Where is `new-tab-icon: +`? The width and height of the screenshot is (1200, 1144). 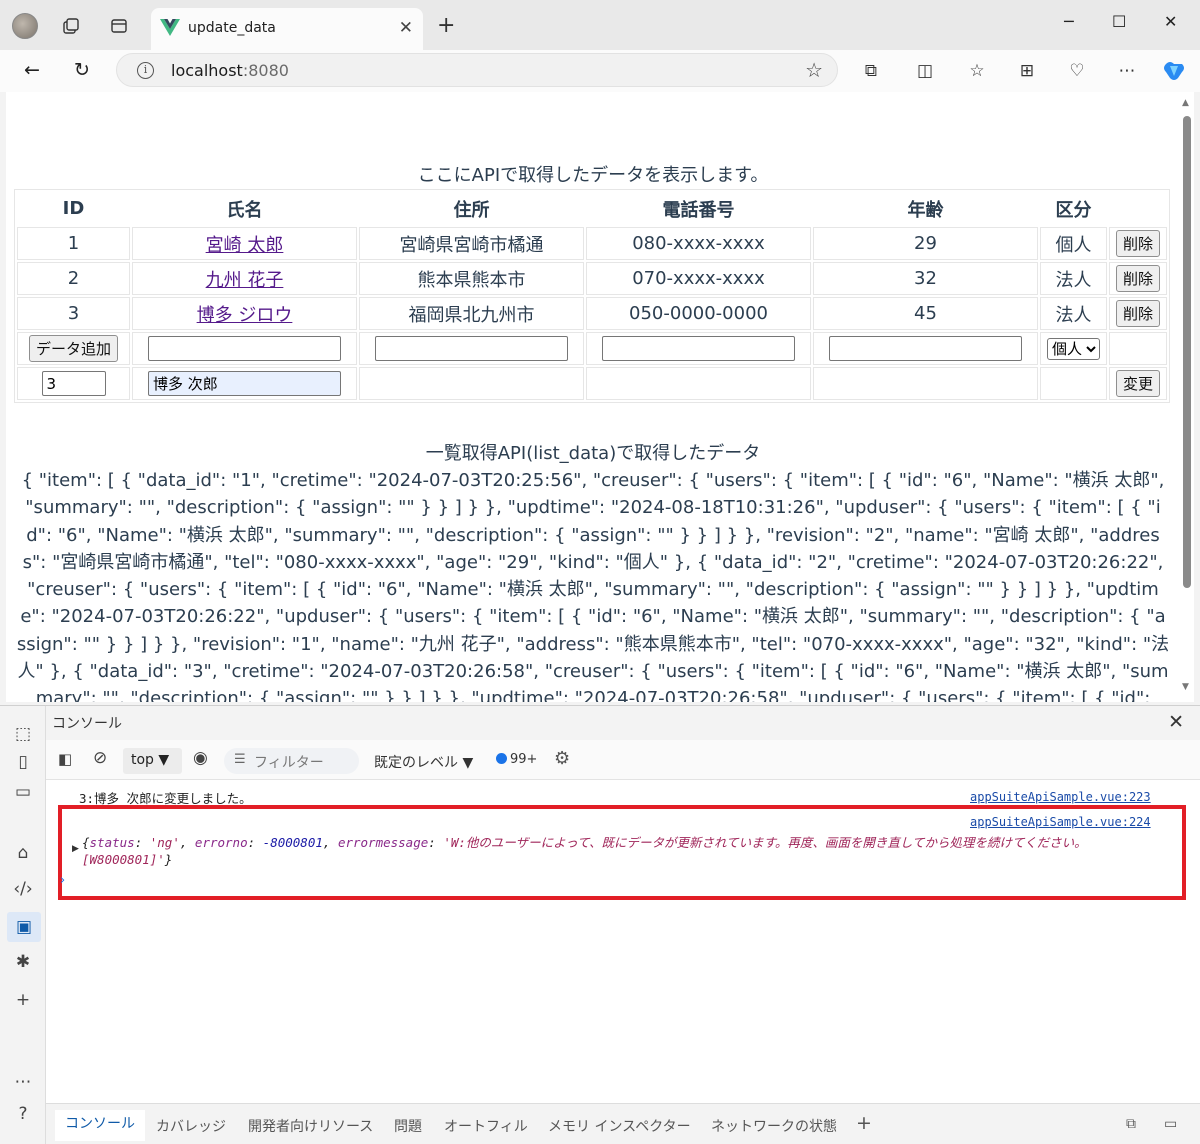 new-tab-icon: + is located at coordinates (446, 25).